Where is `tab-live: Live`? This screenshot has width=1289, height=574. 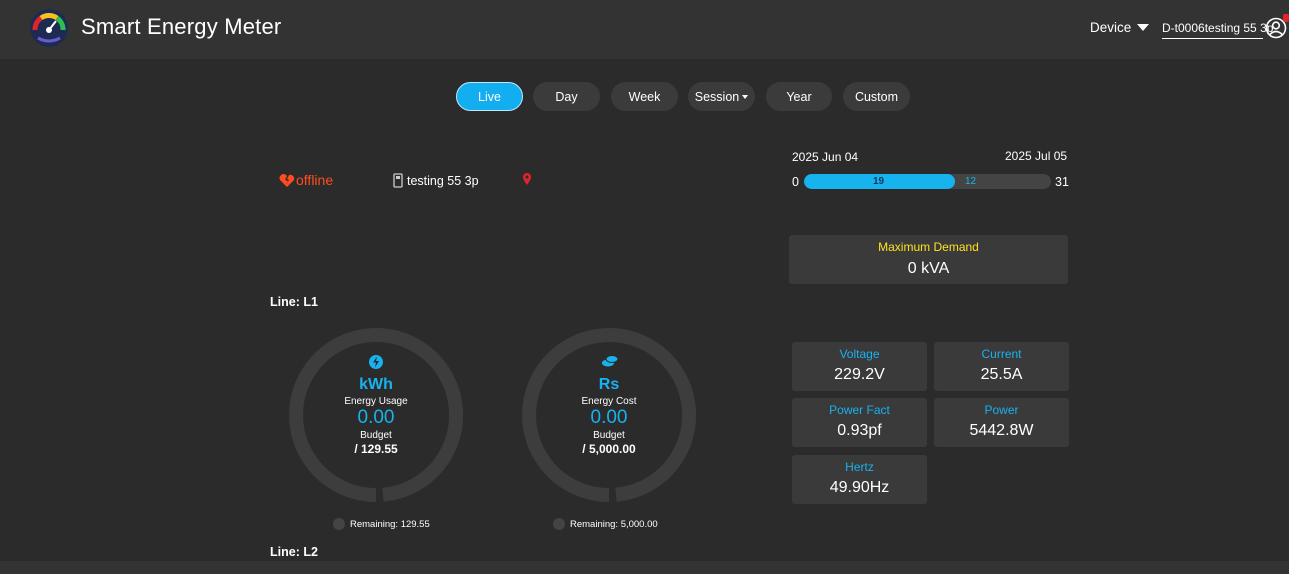
tab-live: Live is located at coordinates (489, 96).